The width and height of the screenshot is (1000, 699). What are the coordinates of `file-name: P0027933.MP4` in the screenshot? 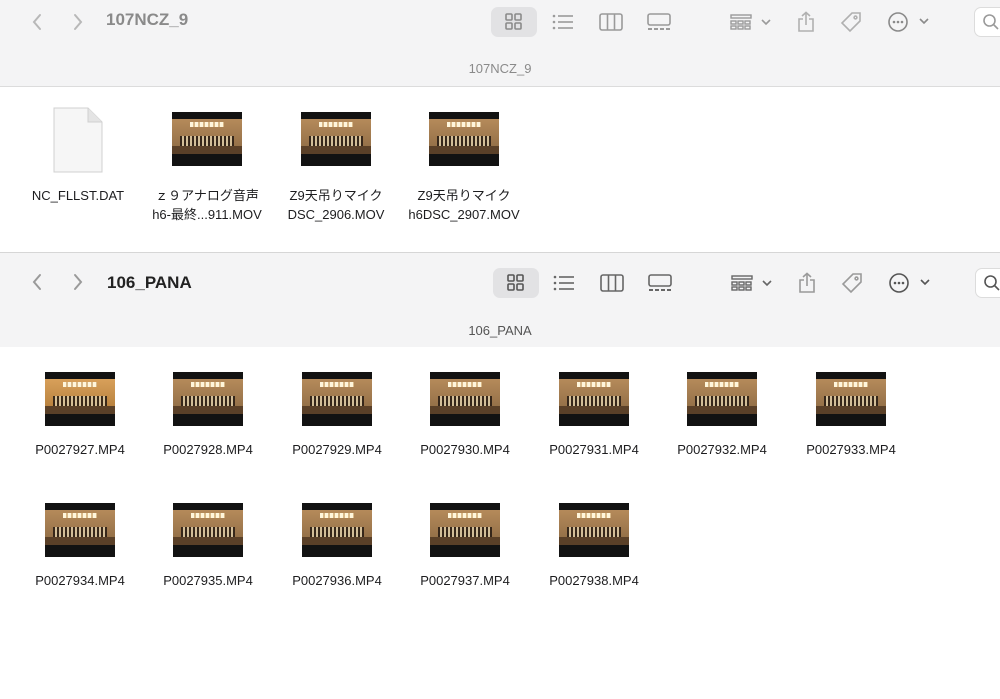 It's located at (851, 449).